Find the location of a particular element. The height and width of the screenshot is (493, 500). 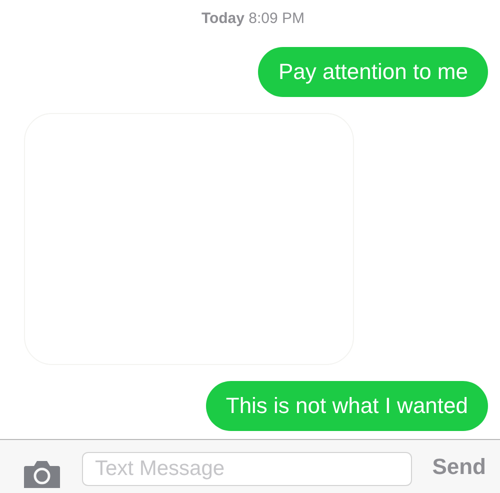

timestamp: Today 8:09 PM is located at coordinates (253, 19).